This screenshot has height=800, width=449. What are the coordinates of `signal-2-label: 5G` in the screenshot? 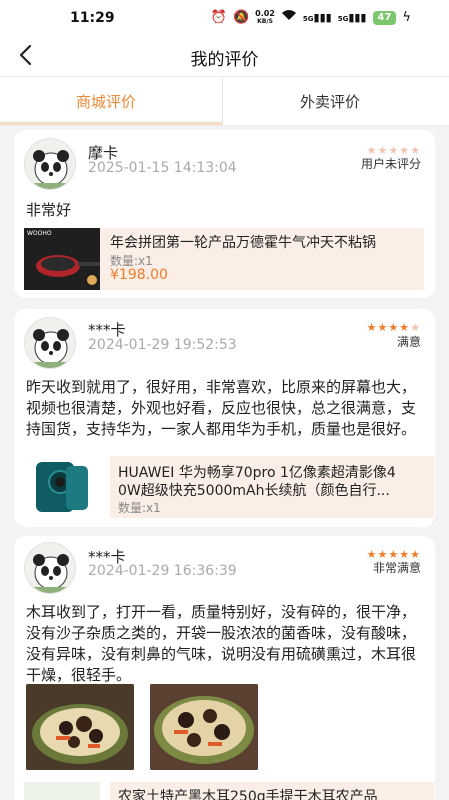 It's located at (343, 19).